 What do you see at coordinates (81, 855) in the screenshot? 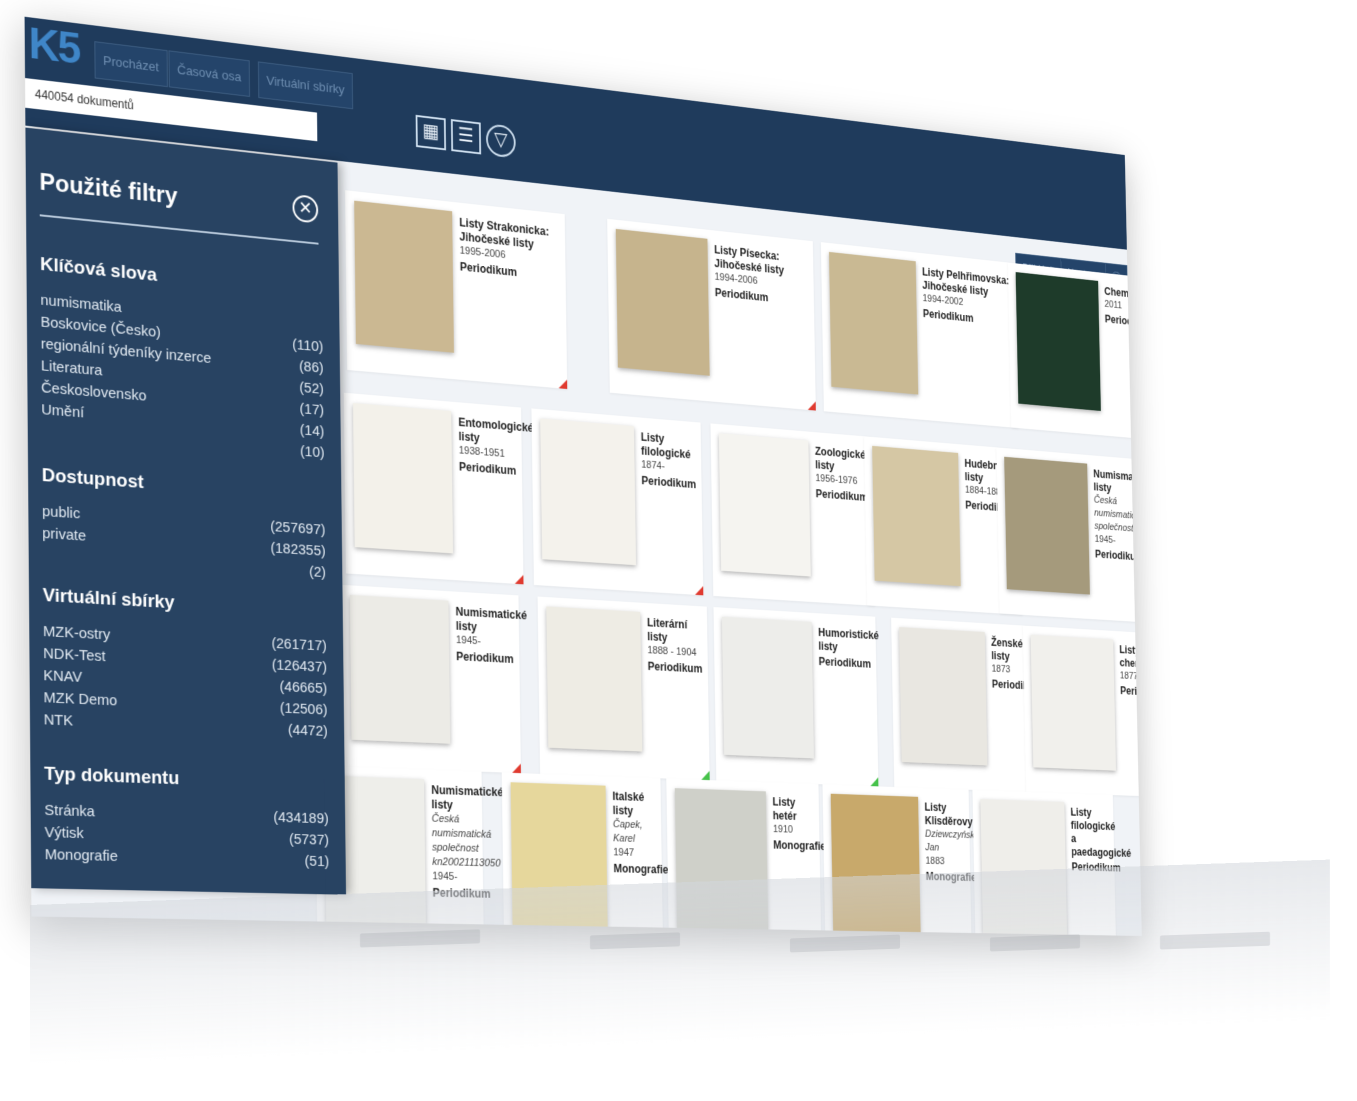
I see `filter-item-label: Monografie` at bounding box center [81, 855].